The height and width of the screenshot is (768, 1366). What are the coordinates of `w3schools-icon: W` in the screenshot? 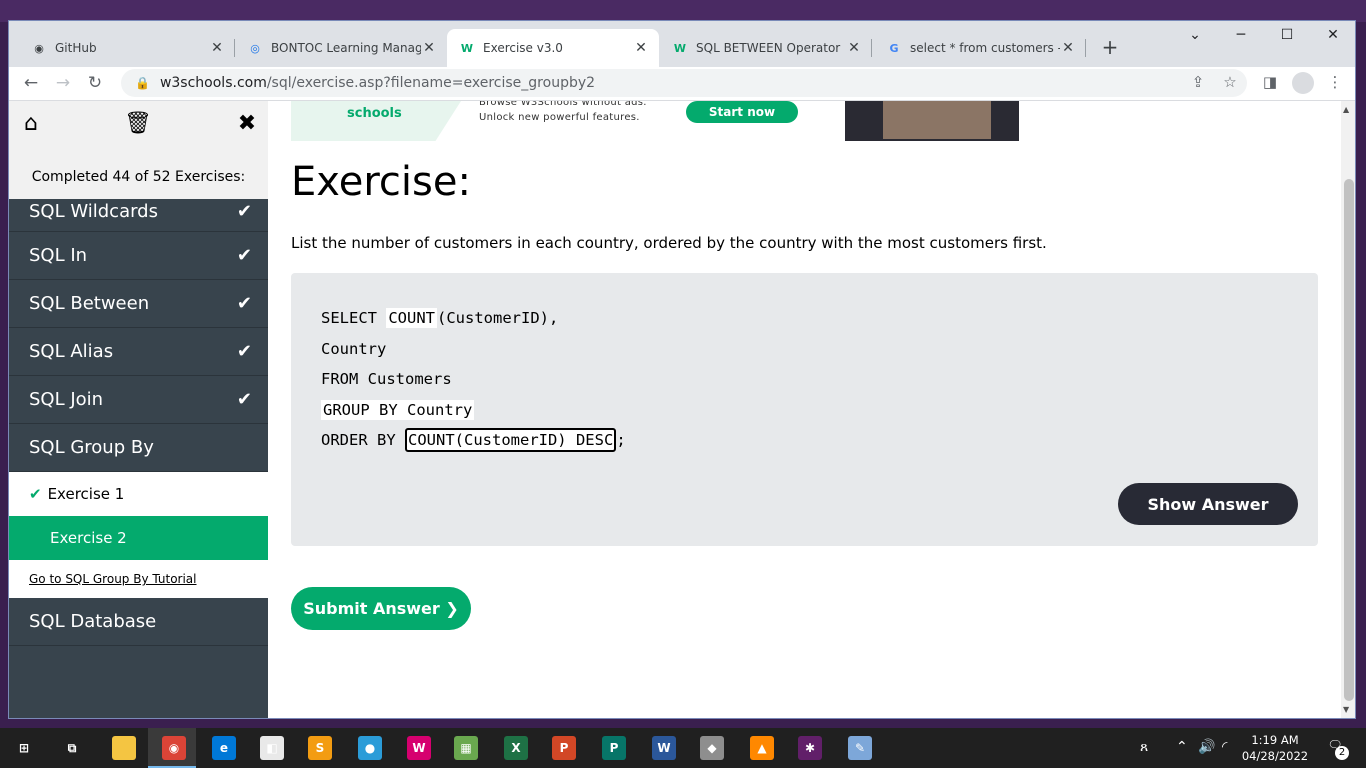 It's located at (680, 48).